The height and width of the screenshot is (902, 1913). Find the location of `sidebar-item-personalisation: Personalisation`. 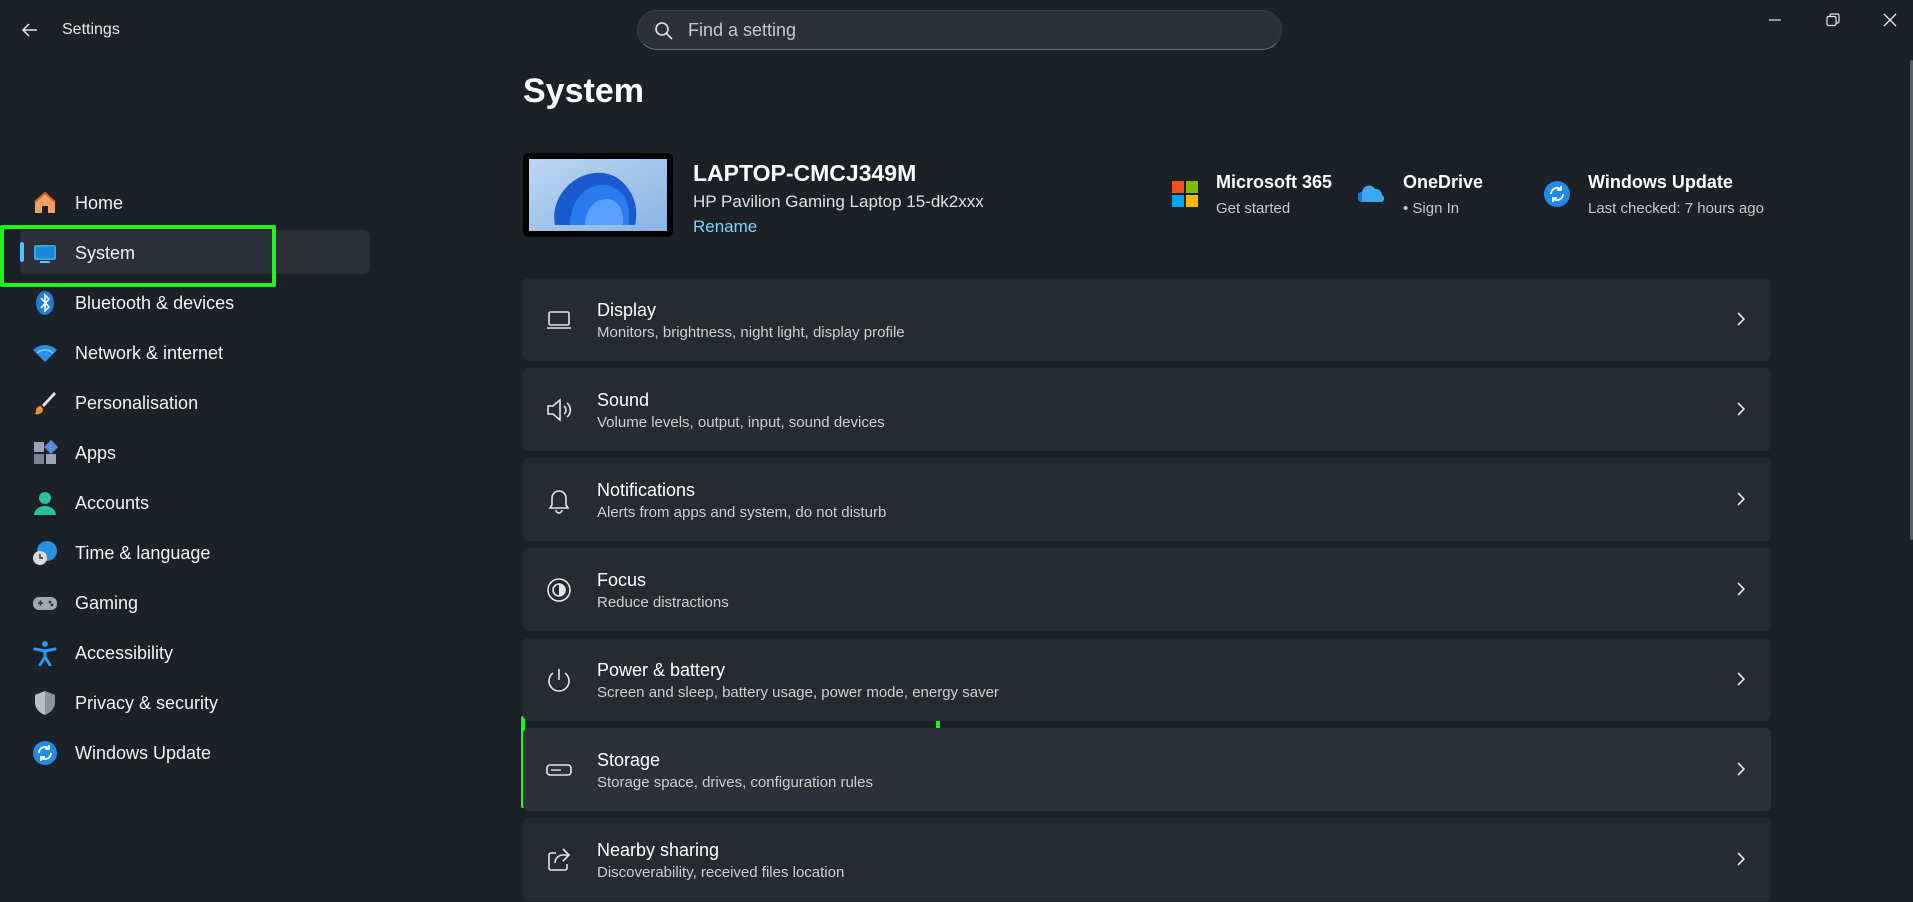

sidebar-item-personalisation: Personalisation is located at coordinates (195, 402).